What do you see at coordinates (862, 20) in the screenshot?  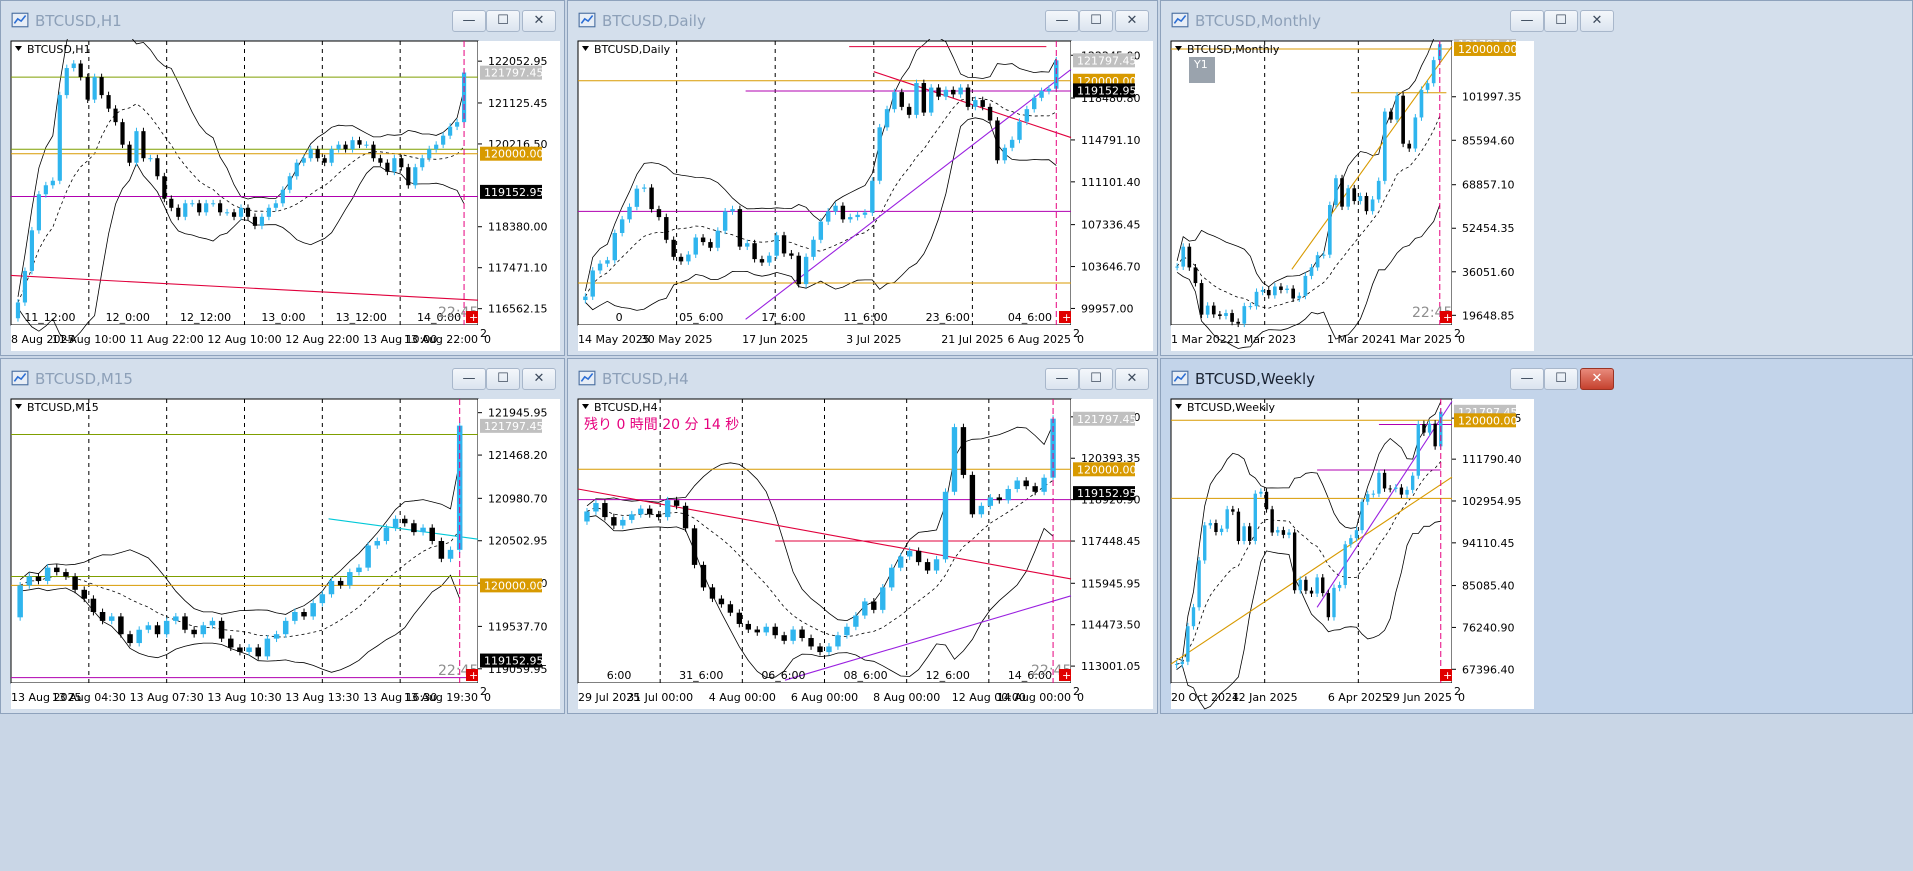 I see `window-titlebar: BTCUSD,Daily — ☐ ✕` at bounding box center [862, 20].